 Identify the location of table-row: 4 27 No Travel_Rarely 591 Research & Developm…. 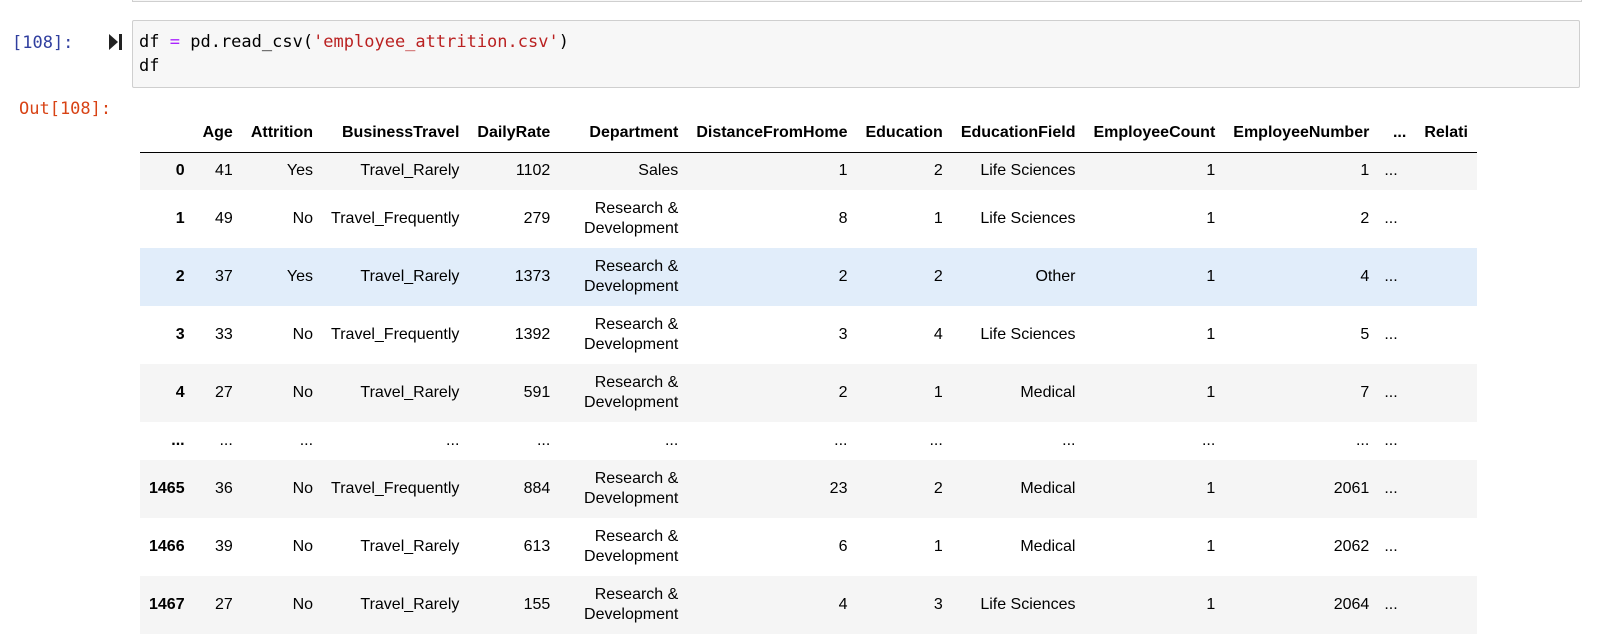
(808, 393).